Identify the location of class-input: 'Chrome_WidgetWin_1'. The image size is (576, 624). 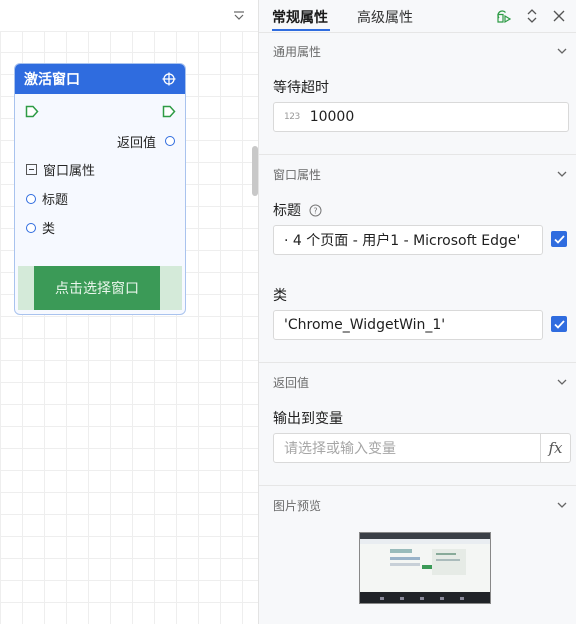
(408, 325).